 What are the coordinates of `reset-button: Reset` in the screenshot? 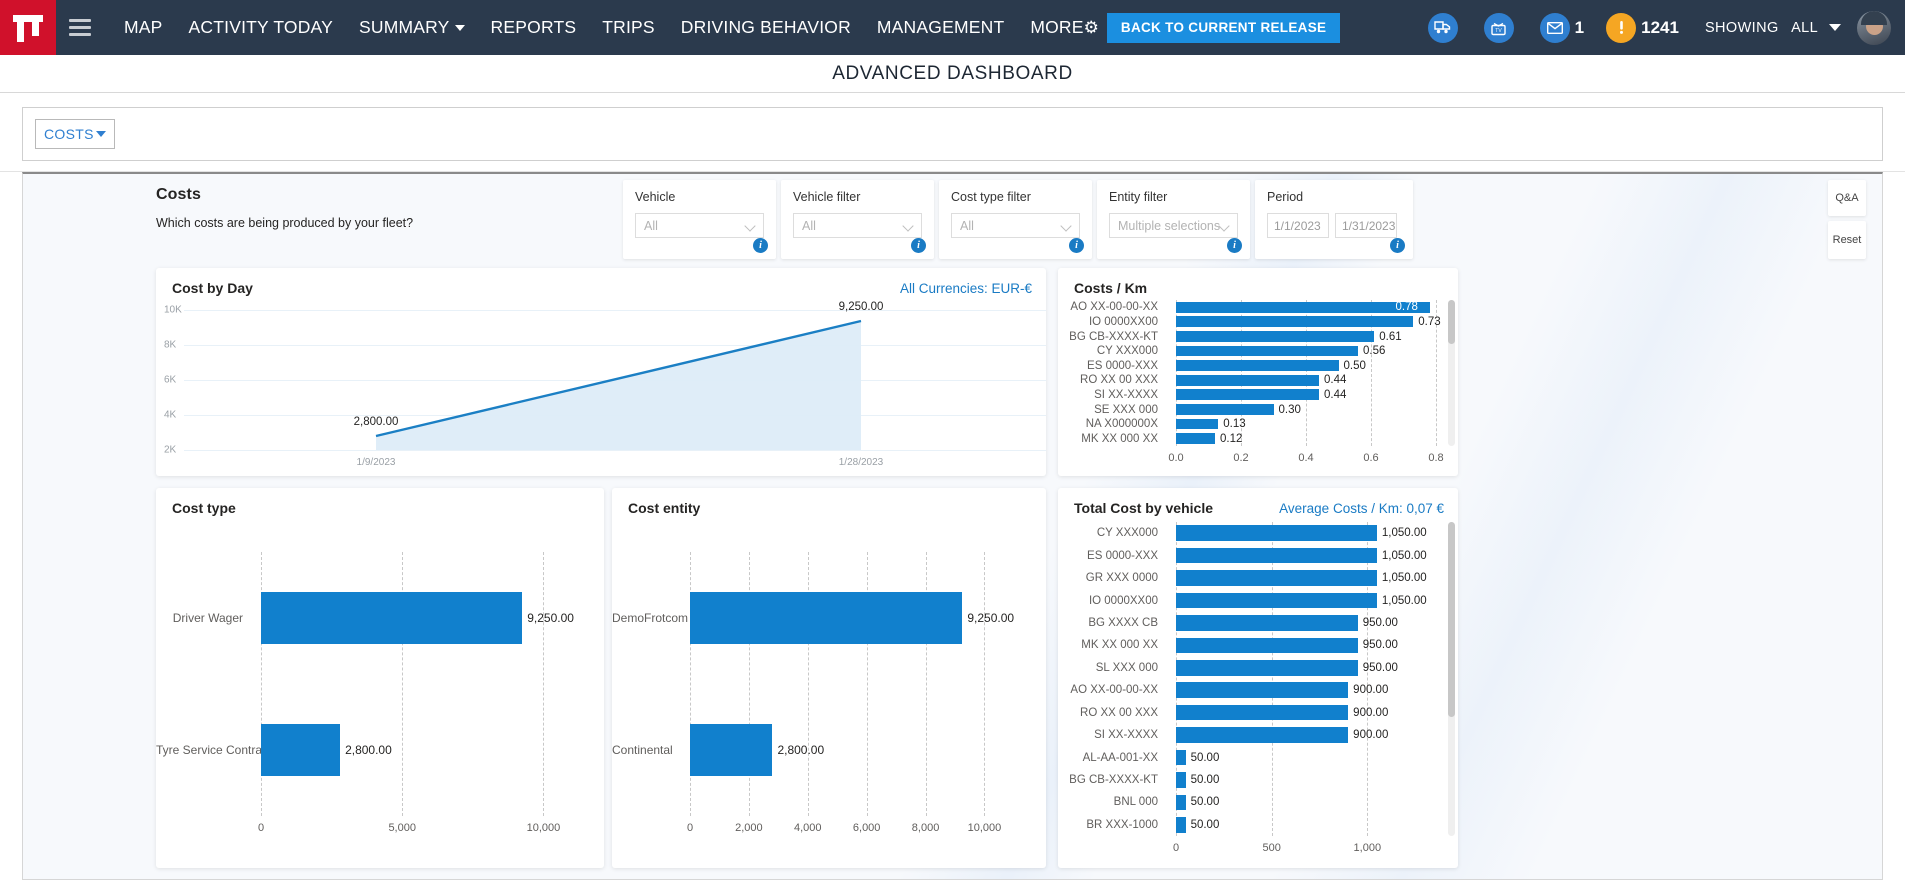 It's located at (1847, 240).